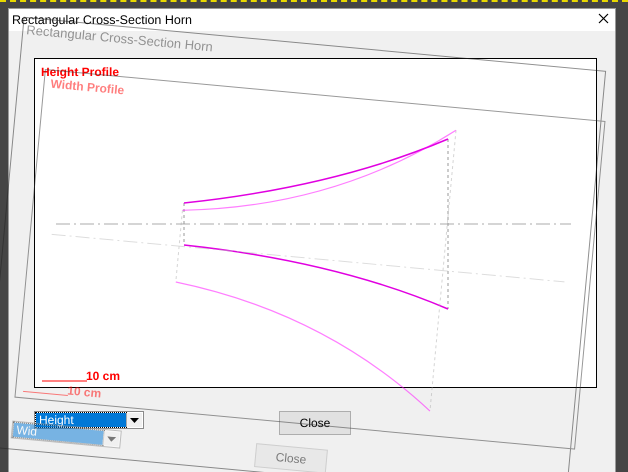 The height and width of the screenshot is (472, 628). I want to click on profile-dropdown: Height, so click(89, 420).